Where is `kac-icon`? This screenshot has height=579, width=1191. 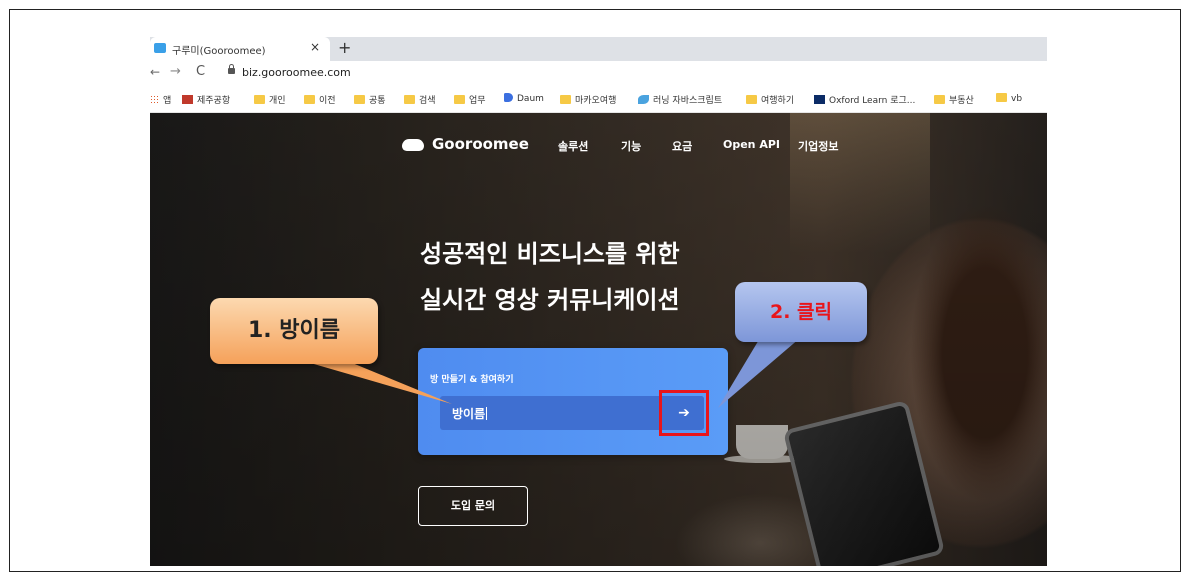
kac-icon is located at coordinates (187, 99).